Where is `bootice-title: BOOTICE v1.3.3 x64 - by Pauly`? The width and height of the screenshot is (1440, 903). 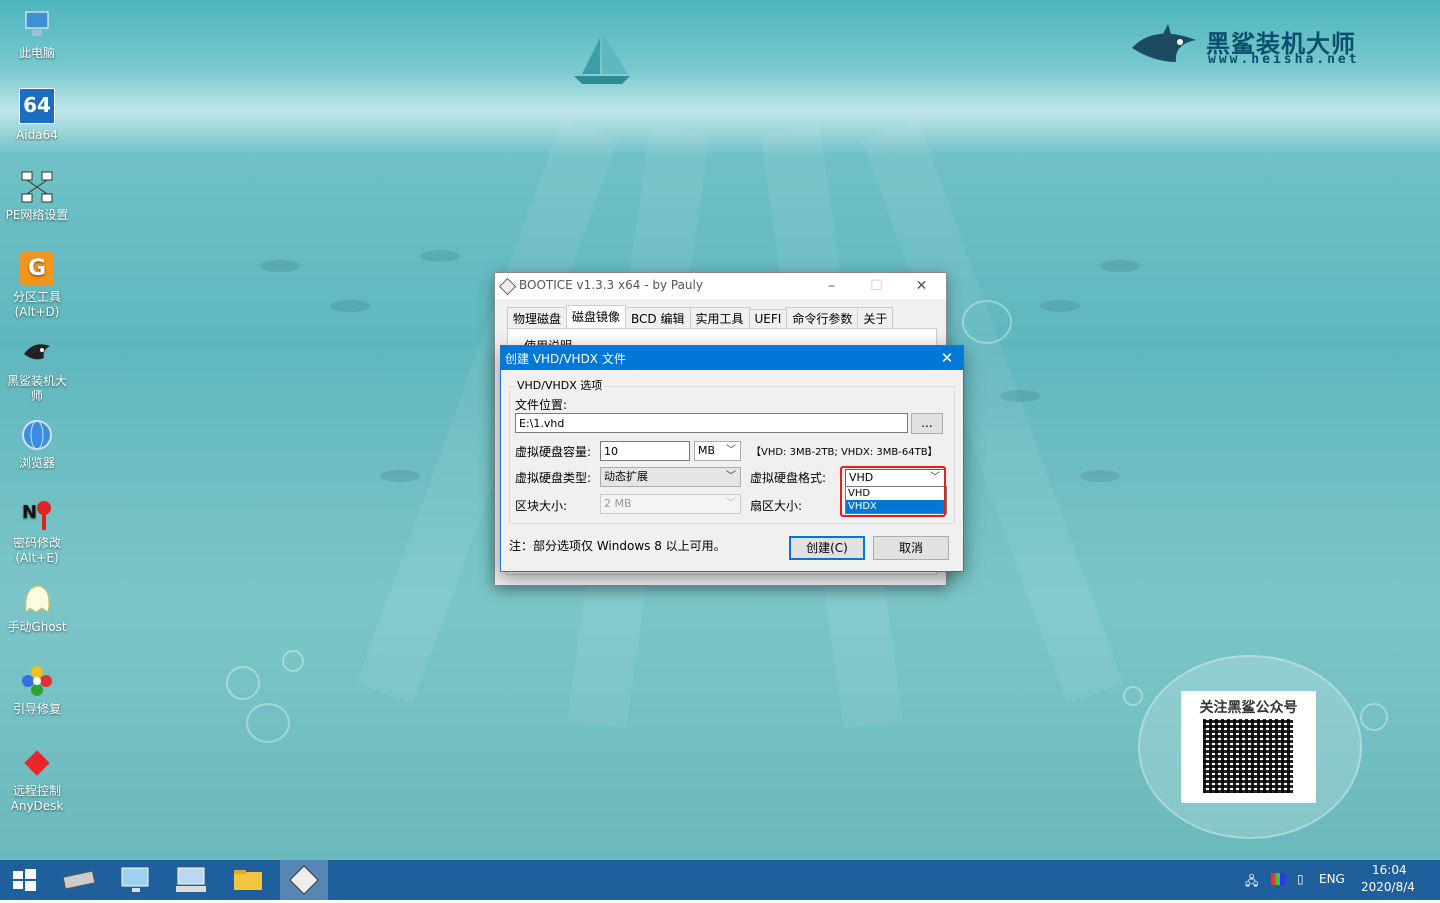 bootice-title: BOOTICE v1.3.3 x64 - by Pauly is located at coordinates (611, 285).